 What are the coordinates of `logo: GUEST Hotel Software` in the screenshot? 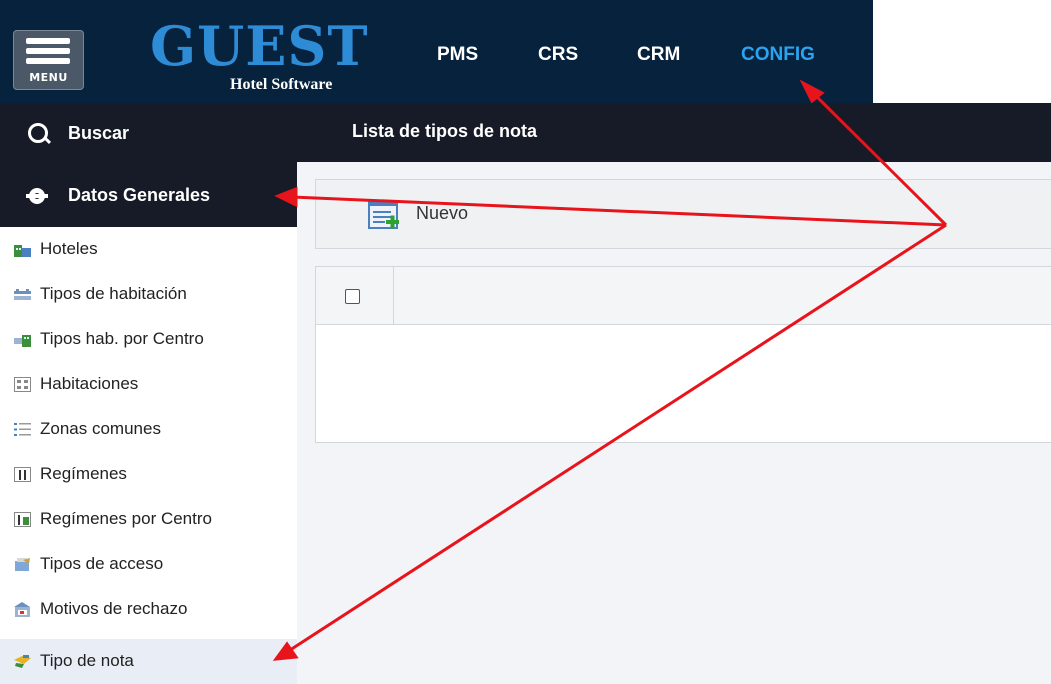 It's located at (259, 54).